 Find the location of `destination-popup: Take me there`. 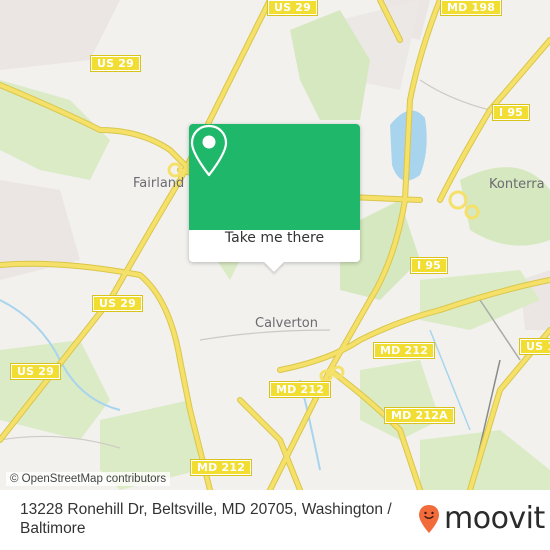

destination-popup: Take me there is located at coordinates (274, 198).